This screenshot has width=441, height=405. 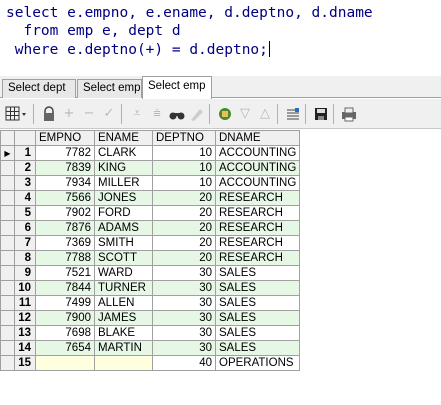 What do you see at coordinates (65, 183) in the screenshot?
I see `cell-empno: 7934` at bounding box center [65, 183].